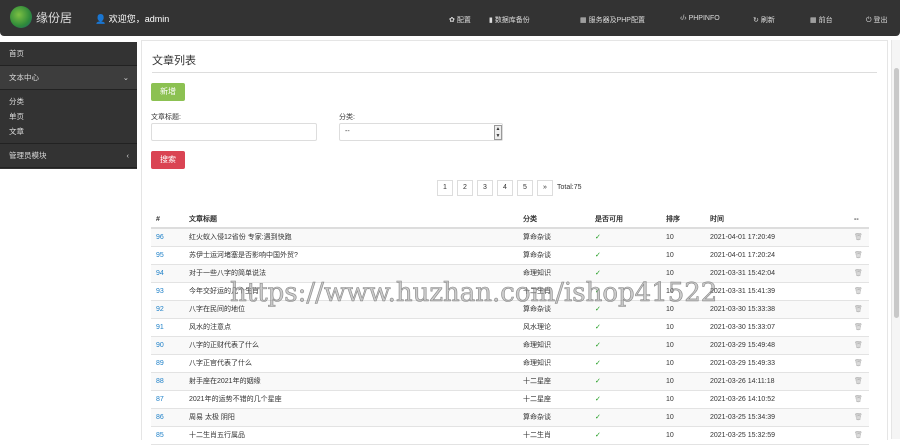 The image size is (900, 445). Describe the element at coordinates (73, 116) in the screenshot. I see `sidebar-item-page: 单页` at that location.